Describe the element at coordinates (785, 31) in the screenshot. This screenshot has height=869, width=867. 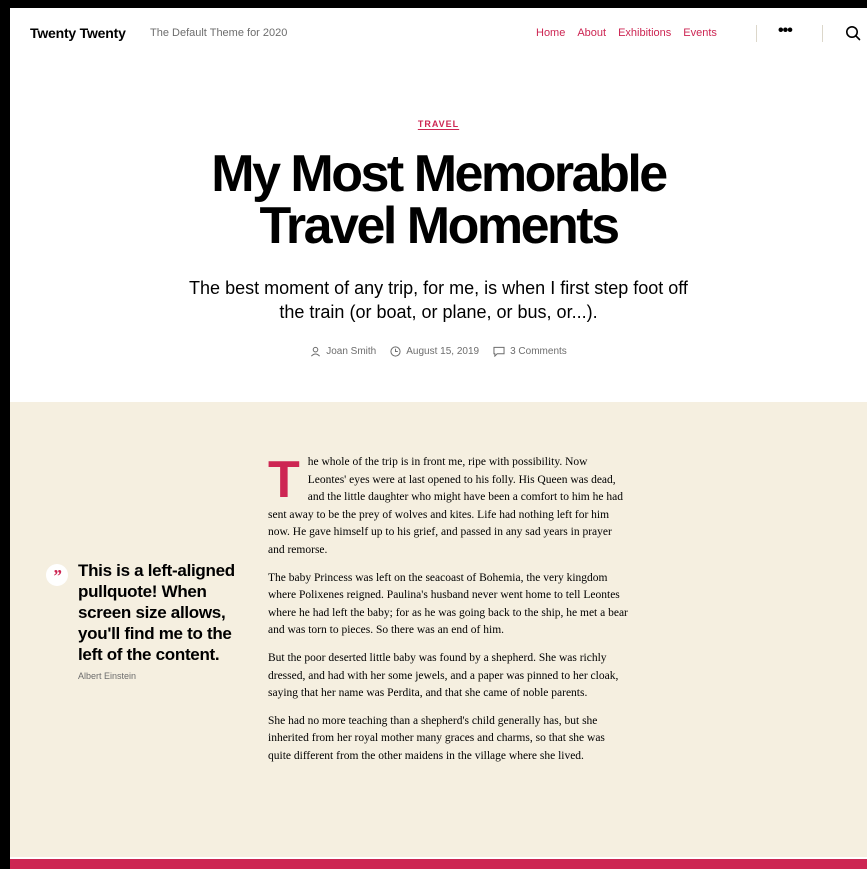
I see `more-menu-button: •••` at that location.